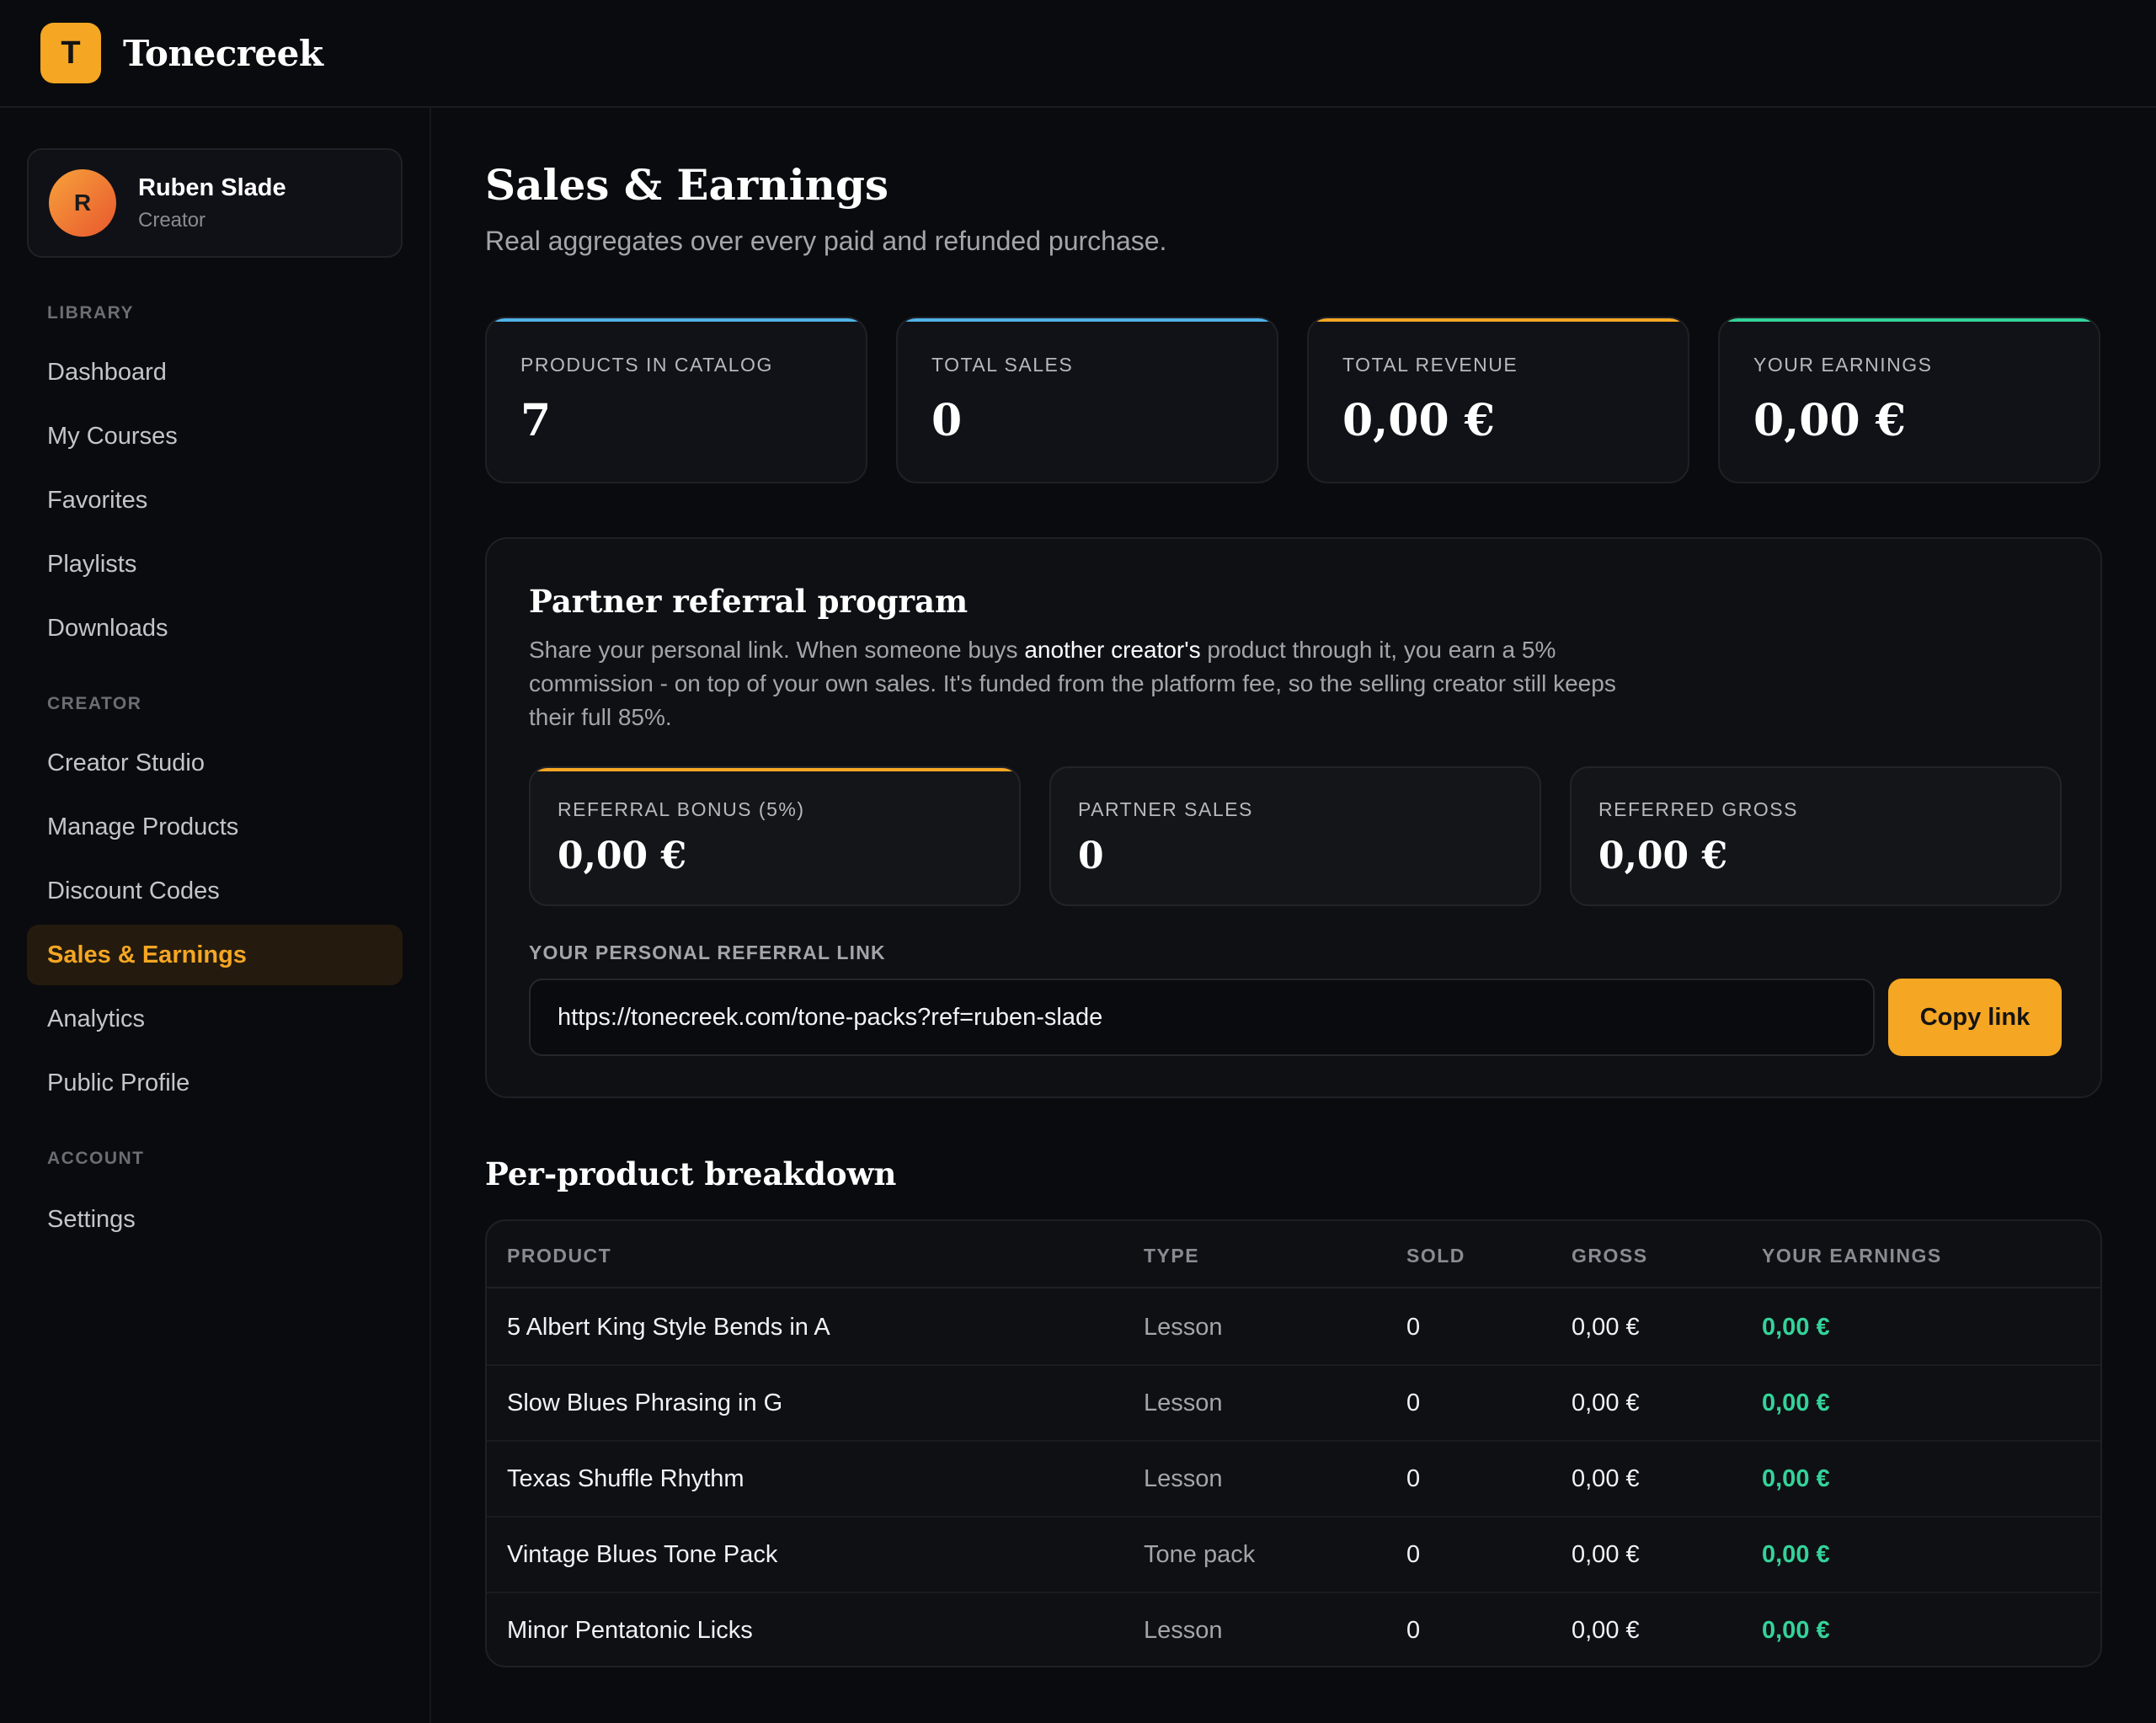 Image resolution: width=2156 pixels, height=1723 pixels. What do you see at coordinates (1435, 1256) in the screenshot?
I see `column-header-sold: SOLD` at bounding box center [1435, 1256].